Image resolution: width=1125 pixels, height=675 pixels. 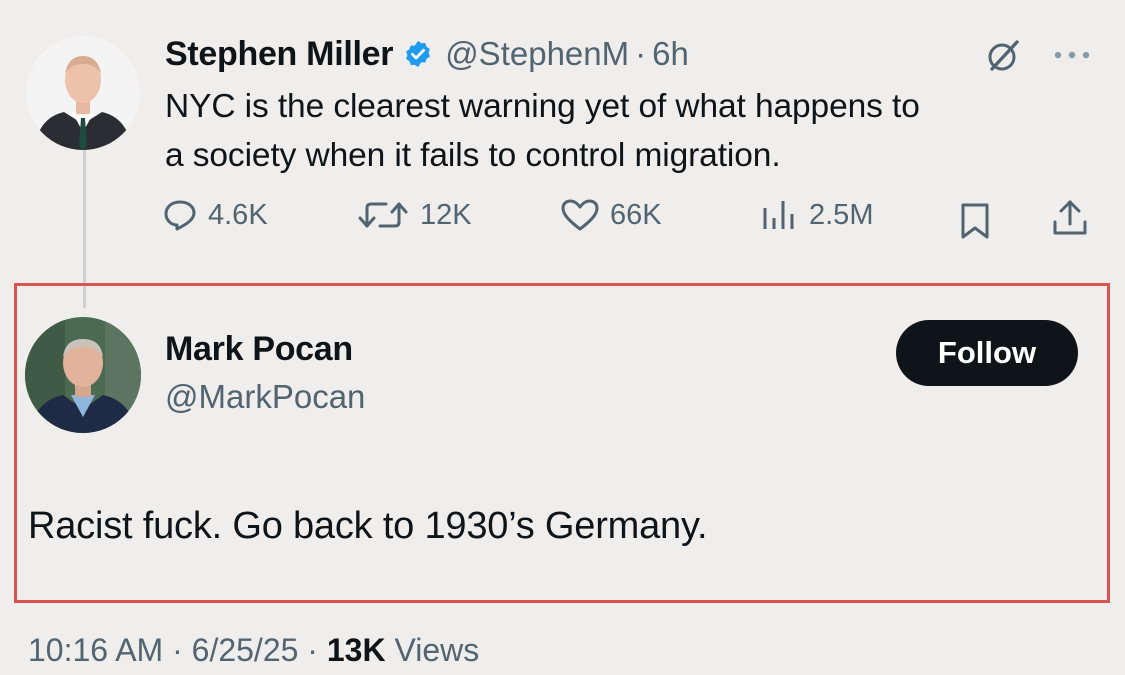 I want to click on tweet-date: 6/25/25, so click(x=245, y=650).